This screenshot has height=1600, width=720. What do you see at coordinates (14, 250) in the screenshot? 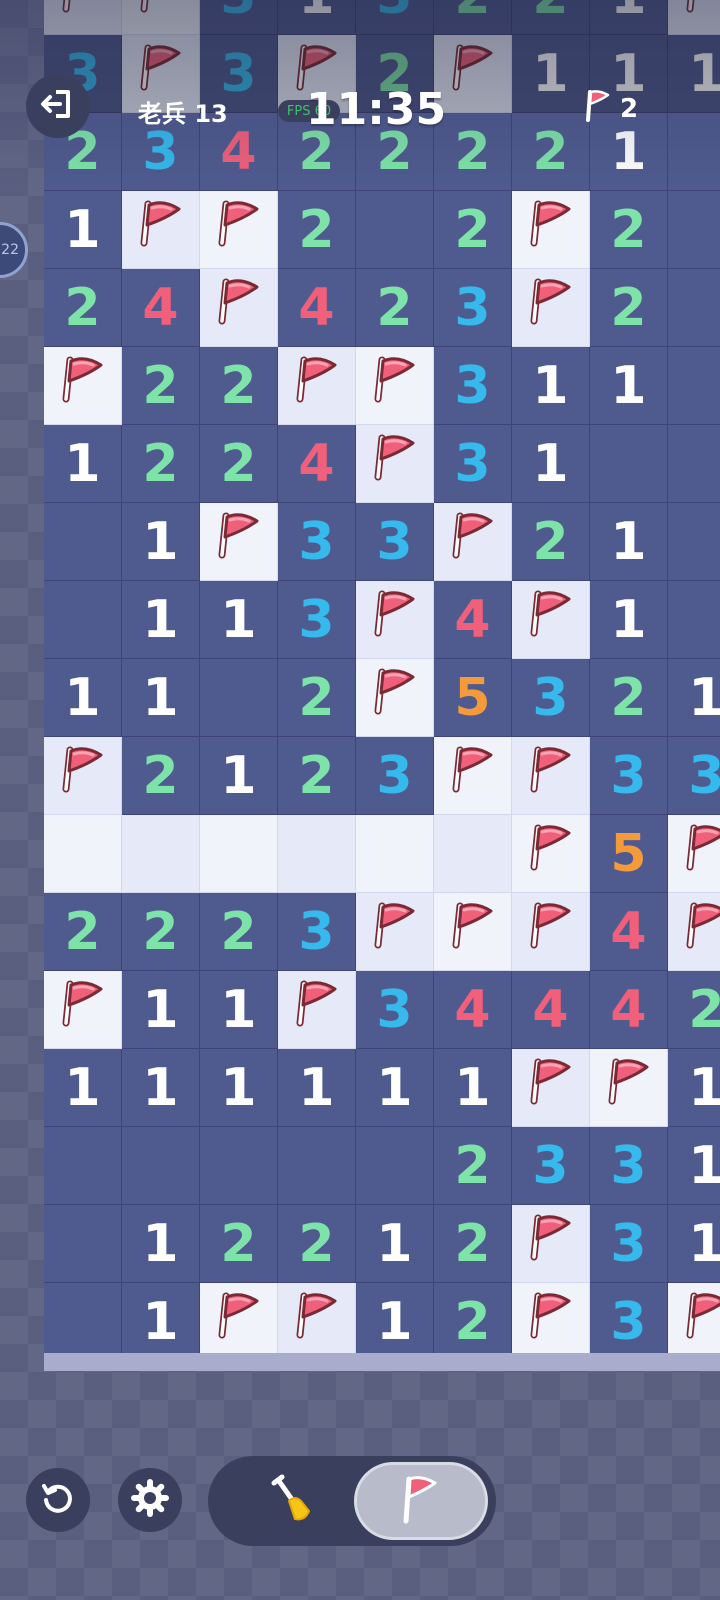
I see `side-level-badge: 22` at bounding box center [14, 250].